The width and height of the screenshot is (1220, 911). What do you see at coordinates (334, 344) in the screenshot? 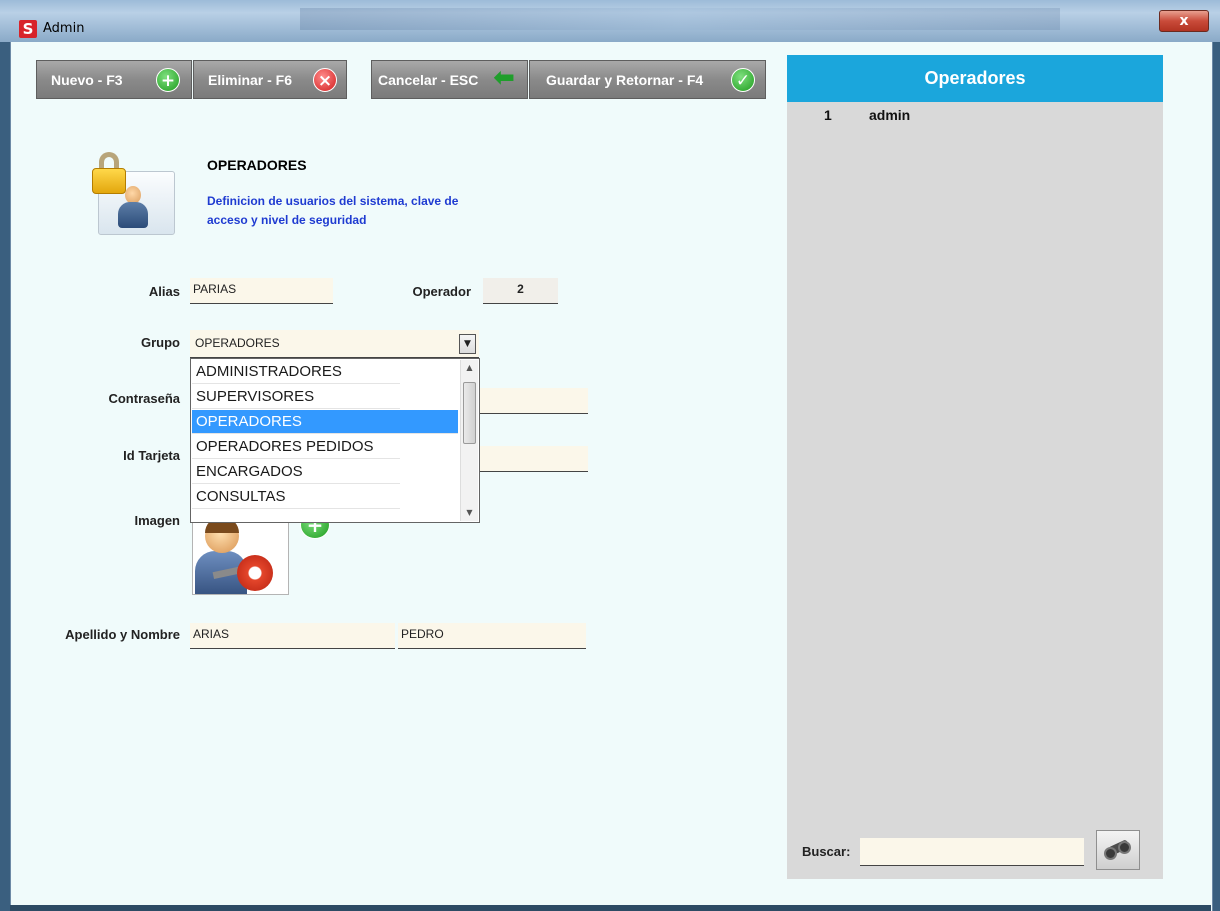
I see `group-select: OPERADORES ▼` at bounding box center [334, 344].